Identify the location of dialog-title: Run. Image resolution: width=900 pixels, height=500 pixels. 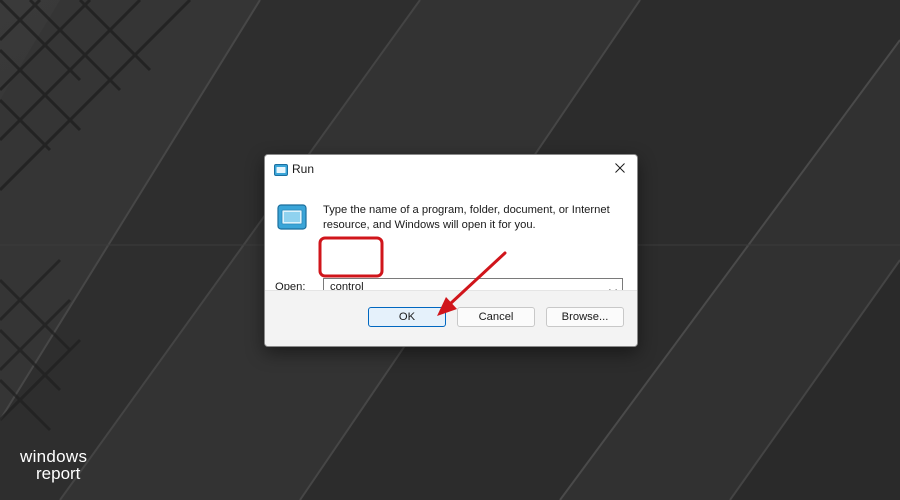
(303, 169).